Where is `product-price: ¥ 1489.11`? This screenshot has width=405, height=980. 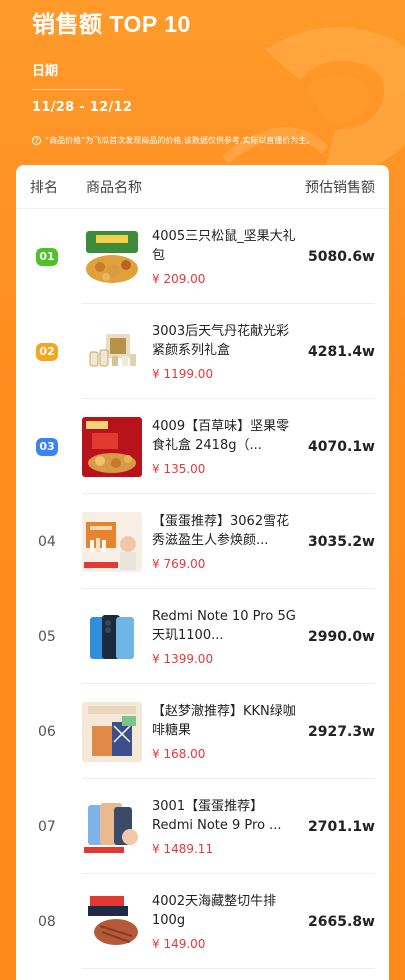 product-price: ¥ 1489.11 is located at coordinates (183, 849).